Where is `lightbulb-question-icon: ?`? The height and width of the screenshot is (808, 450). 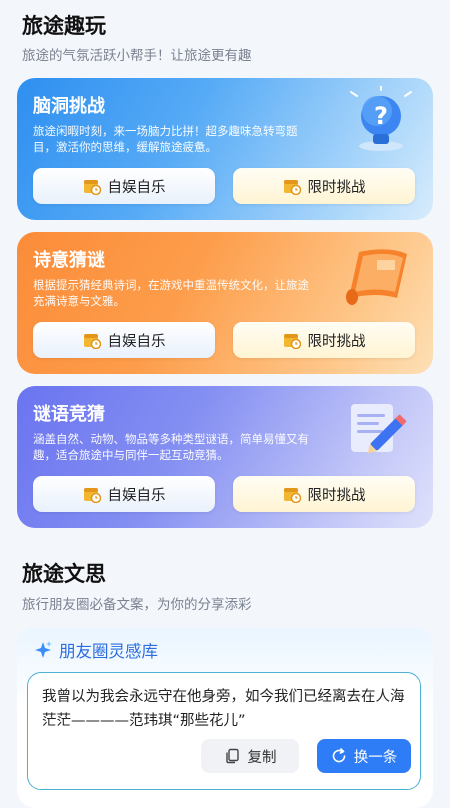
lightbulb-question-icon: ? is located at coordinates (381, 118).